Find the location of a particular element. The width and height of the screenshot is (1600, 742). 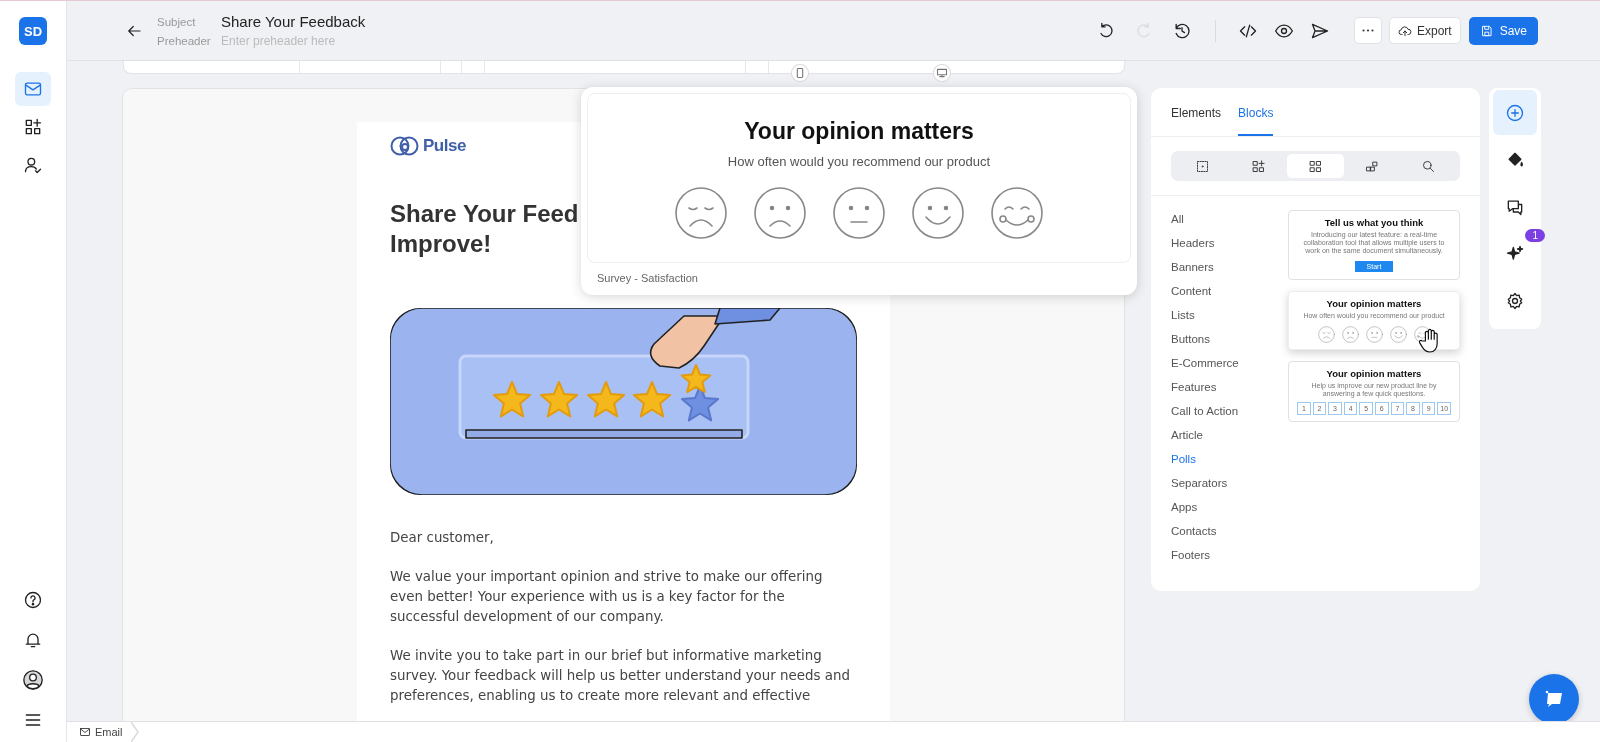

category-item: Call to Action is located at coordinates (1229, 416).